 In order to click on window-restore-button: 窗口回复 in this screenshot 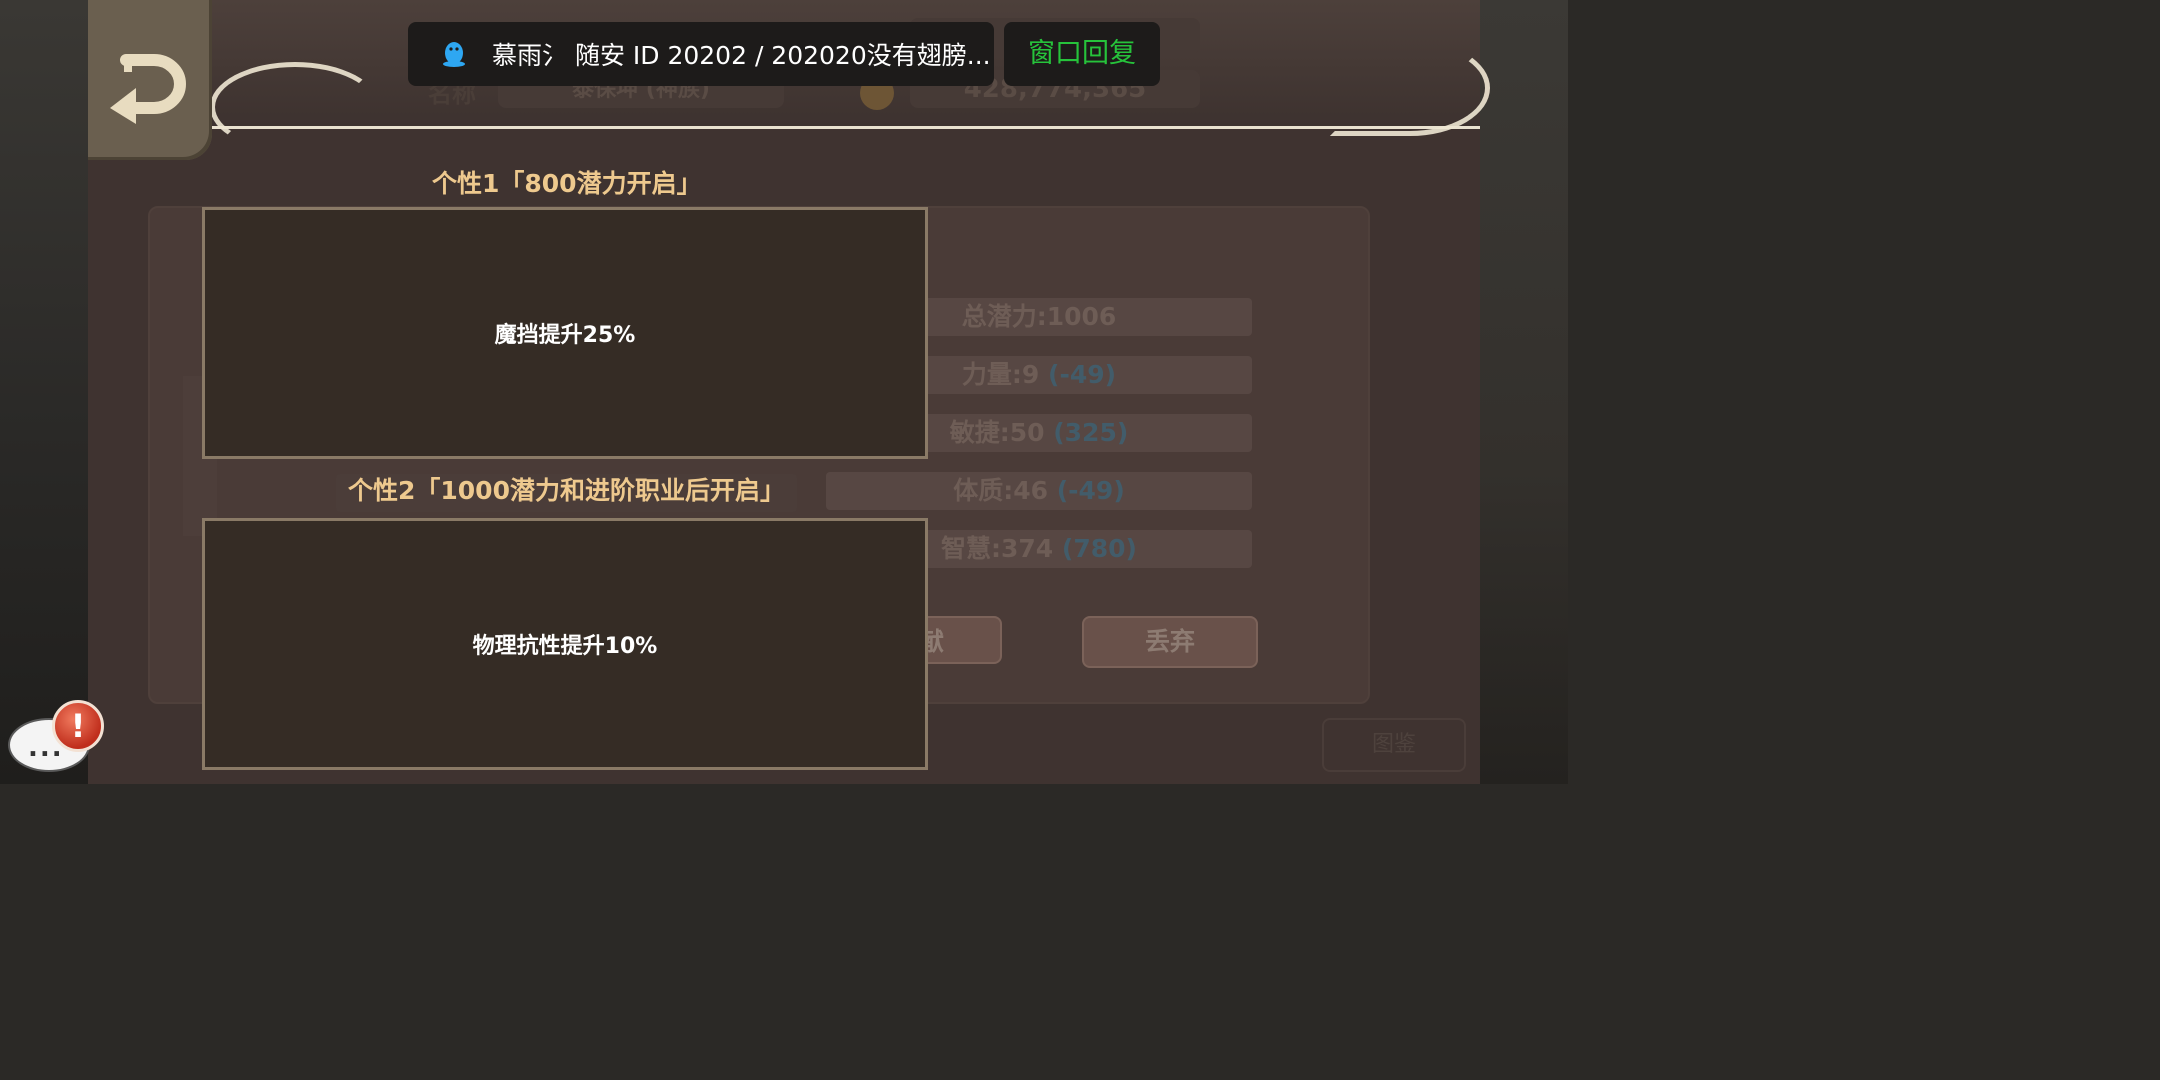, I will do `click(1082, 54)`.